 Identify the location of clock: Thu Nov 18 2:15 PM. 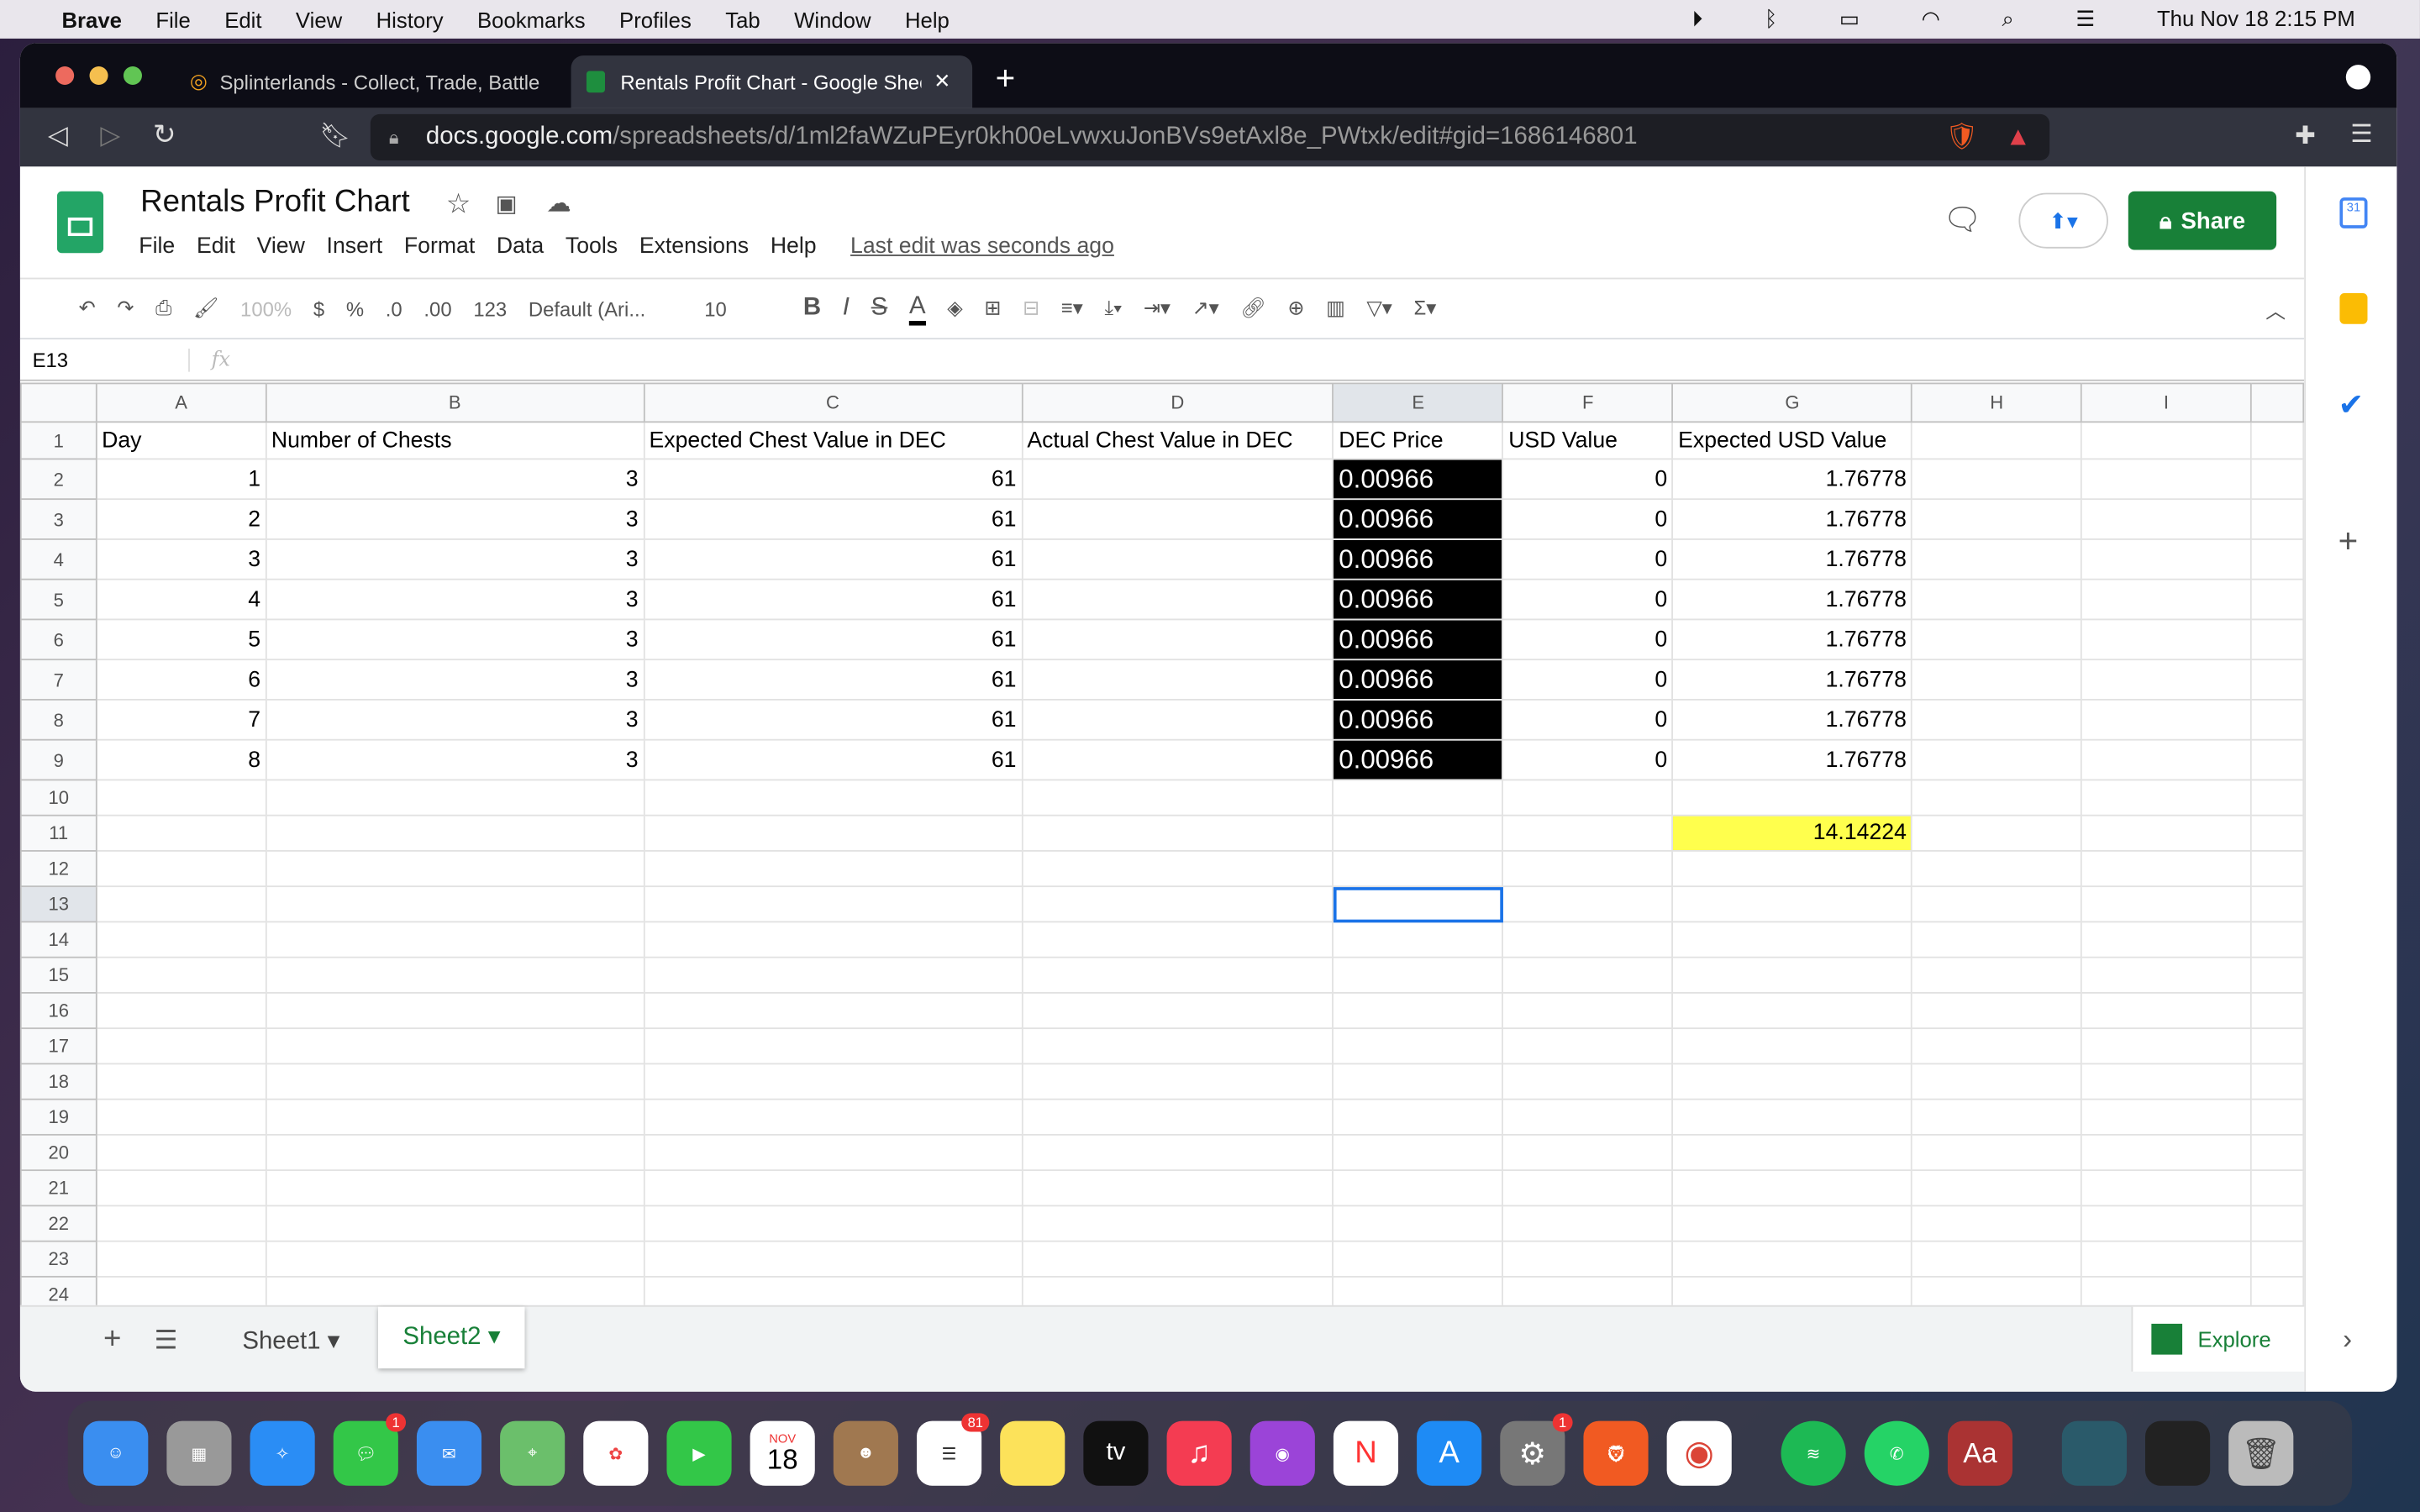
(2256, 19).